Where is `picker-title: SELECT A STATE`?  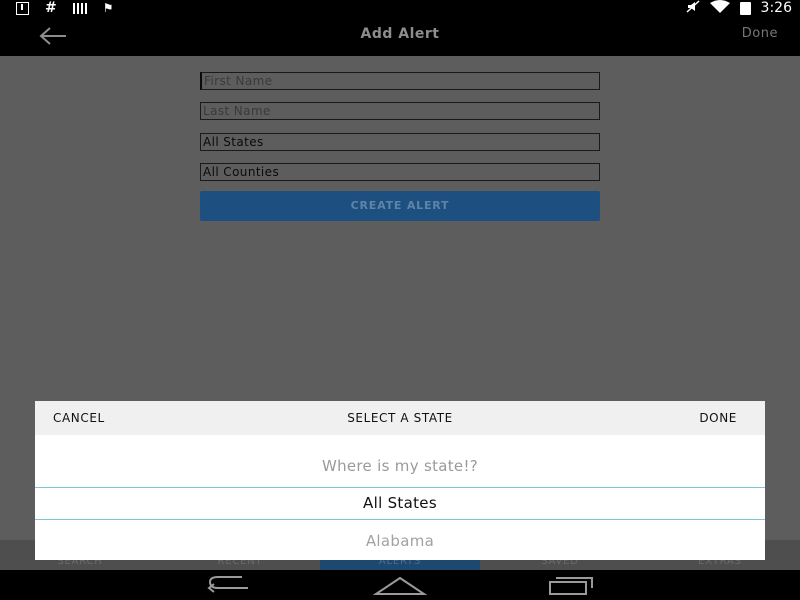
picker-title: SELECT A STATE is located at coordinates (400, 418).